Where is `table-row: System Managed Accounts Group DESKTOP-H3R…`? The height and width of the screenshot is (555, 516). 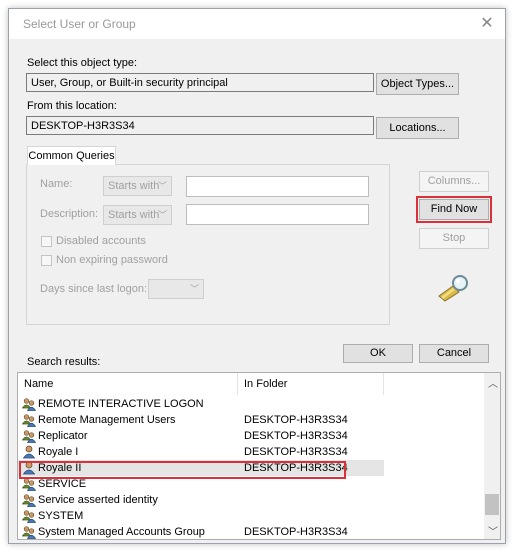 table-row: System Managed Accounts Group DESKTOP-H3R… is located at coordinates (251, 531).